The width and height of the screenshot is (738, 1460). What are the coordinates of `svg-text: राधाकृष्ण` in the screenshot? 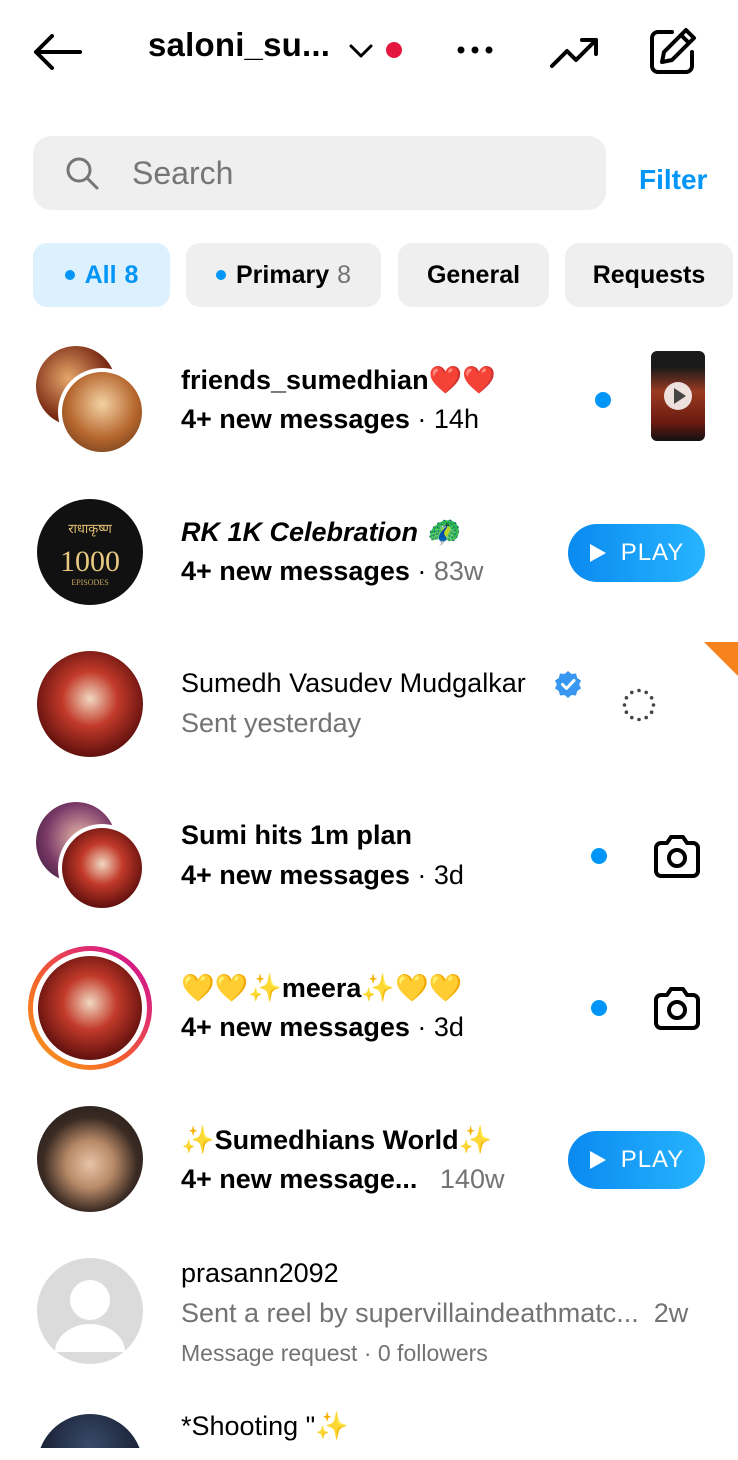 It's located at (90, 529).